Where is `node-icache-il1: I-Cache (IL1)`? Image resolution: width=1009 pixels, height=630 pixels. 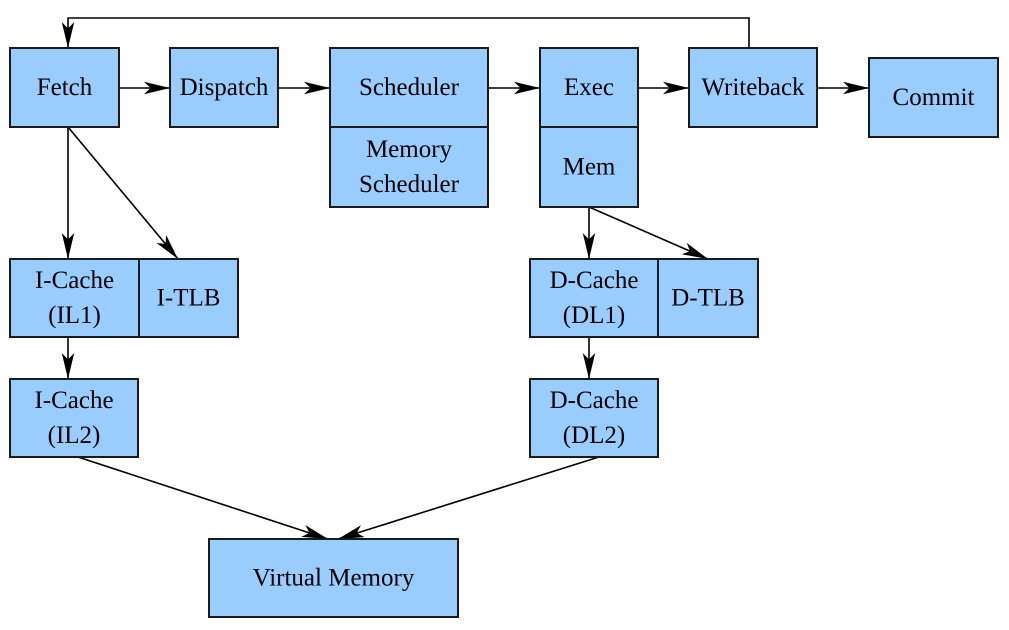
node-icache-il1: I-Cache (IL1) is located at coordinates (74, 298).